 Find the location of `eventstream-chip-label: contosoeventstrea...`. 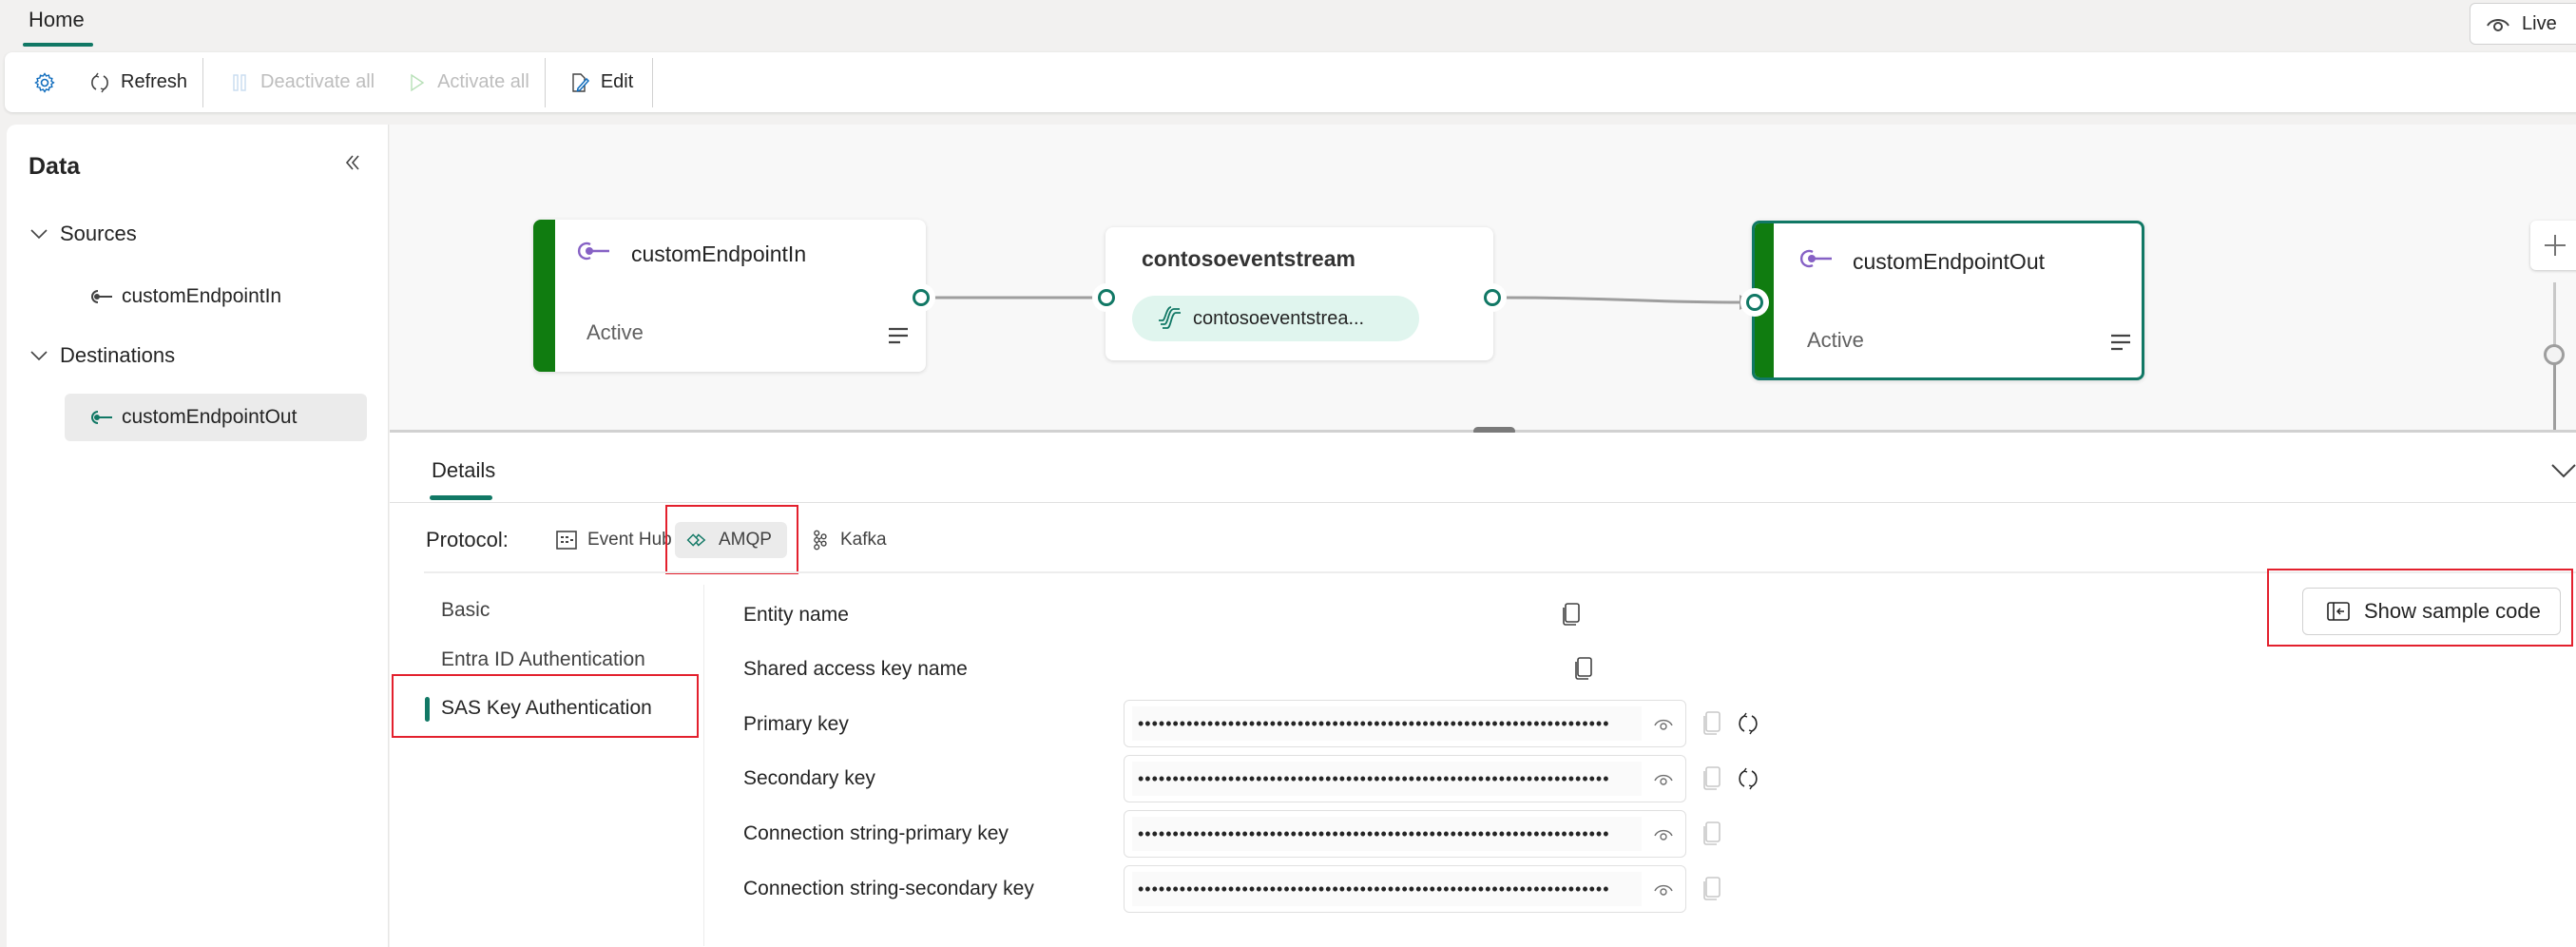

eventstream-chip-label: contosoeventstrea... is located at coordinates (1279, 318).